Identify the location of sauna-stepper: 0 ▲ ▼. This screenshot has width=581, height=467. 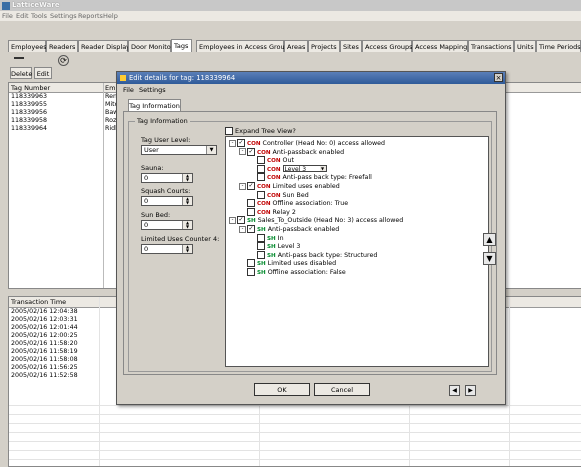
(167, 178).